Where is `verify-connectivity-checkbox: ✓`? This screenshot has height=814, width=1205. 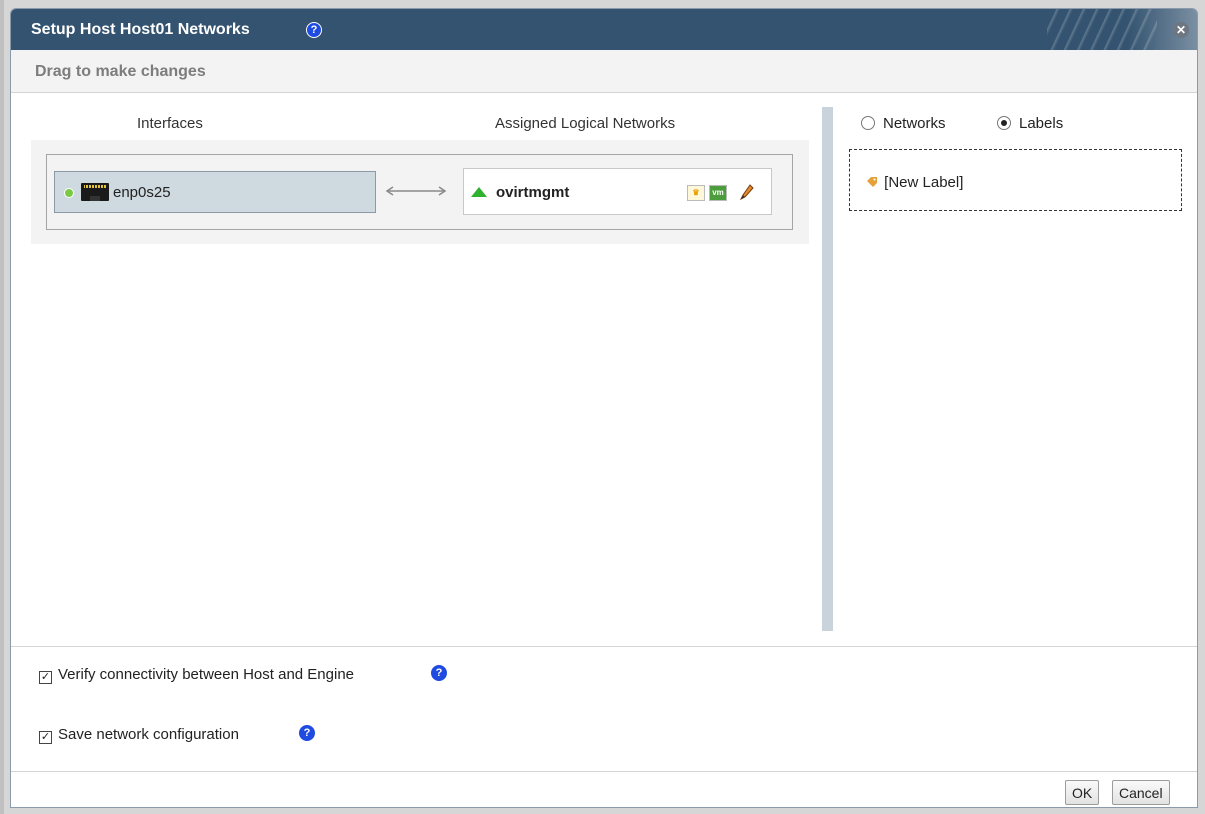 verify-connectivity-checkbox: ✓ is located at coordinates (45, 677).